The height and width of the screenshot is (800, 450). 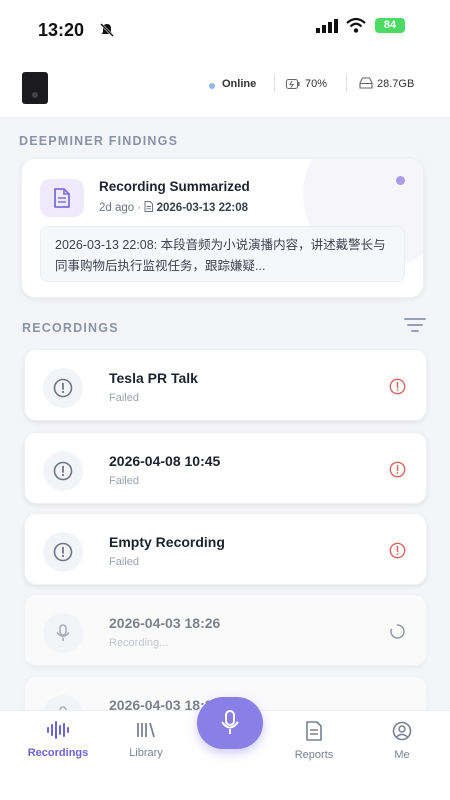 What do you see at coordinates (117, 208) in the screenshot?
I see `finding-age: 2d ago` at bounding box center [117, 208].